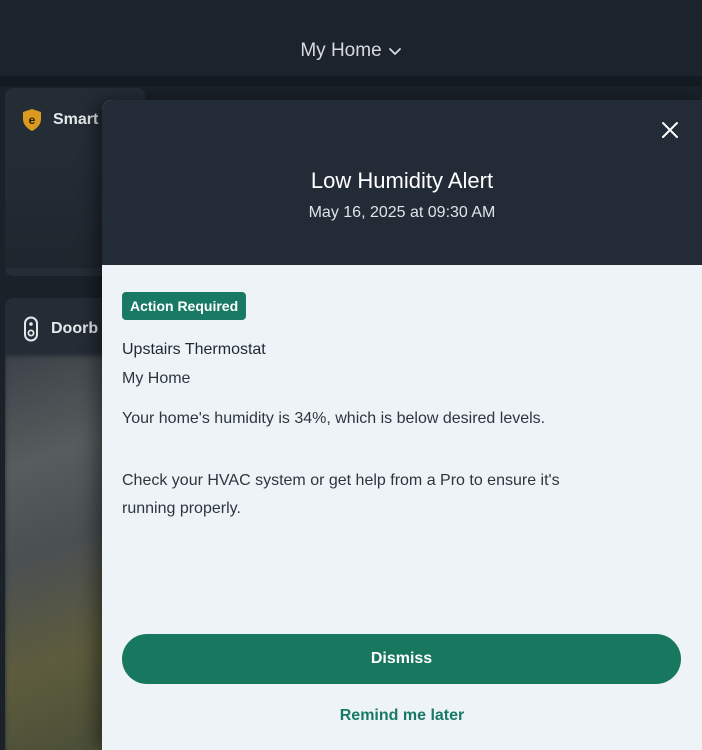 The image size is (702, 750). Describe the element at coordinates (402, 716) in the screenshot. I see `remind-later-button: Remind me later` at that location.